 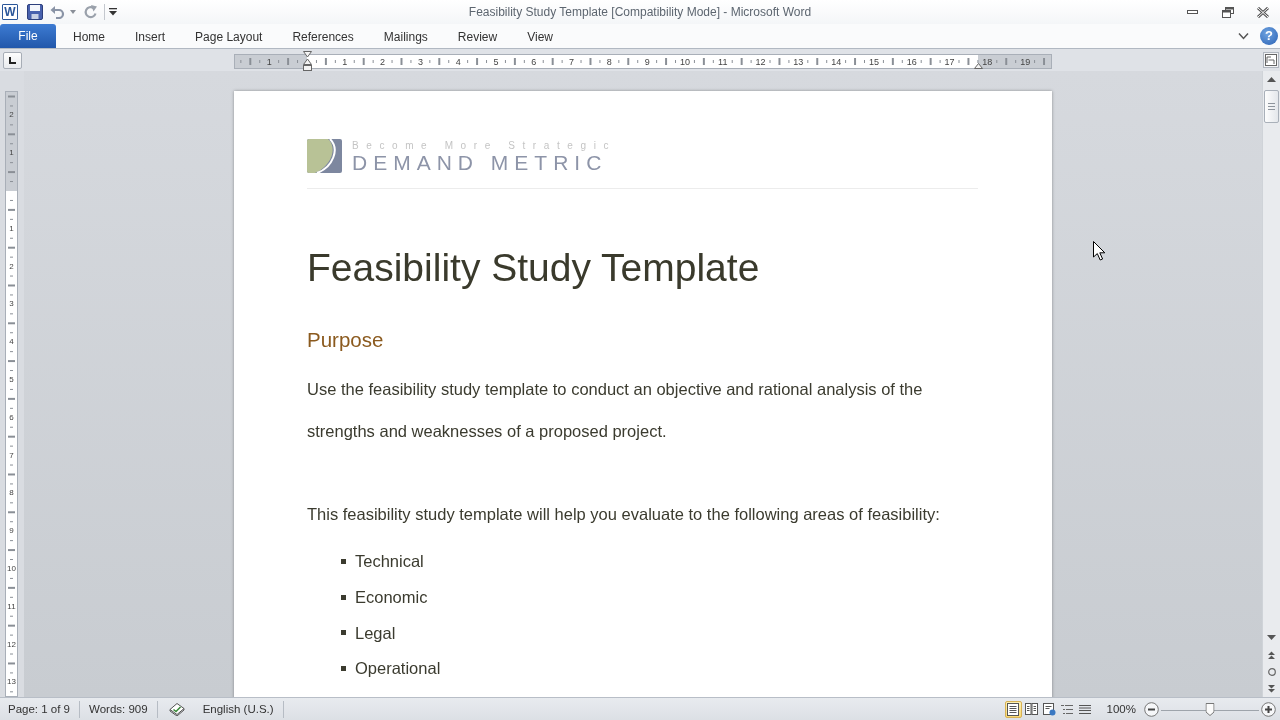 I want to click on window-title: Feasibility Study Template [Compatibility Mode] - Microsoft Word, so click(x=640, y=12).